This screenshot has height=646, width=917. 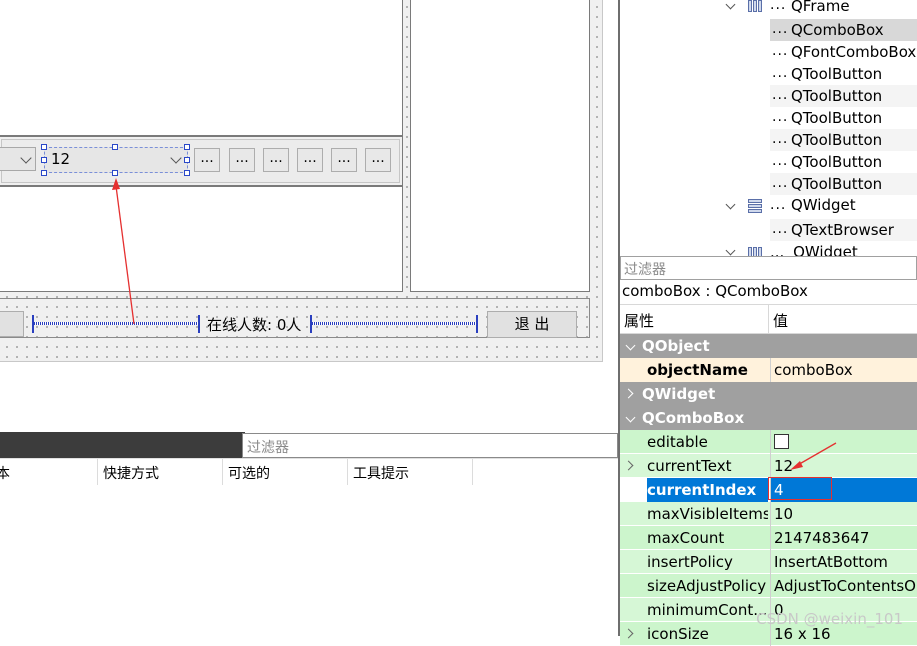 I want to click on property-row-objectname: objectName comboBox, so click(x=768, y=370).